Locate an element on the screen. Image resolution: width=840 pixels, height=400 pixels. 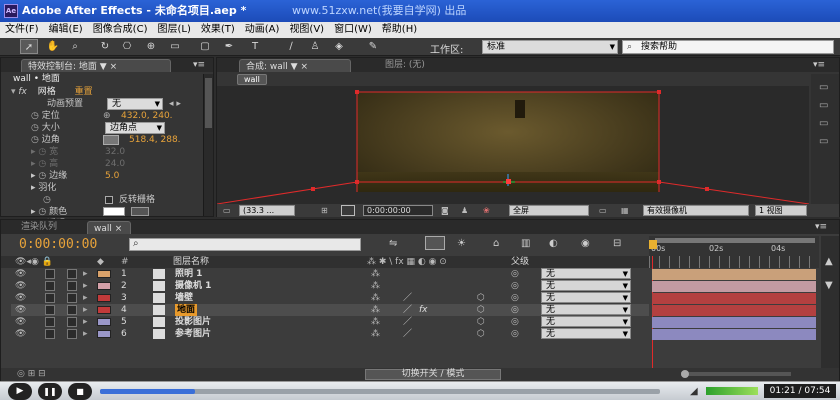
workspace-dropdown: 标准 is located at coordinates (550, 47).